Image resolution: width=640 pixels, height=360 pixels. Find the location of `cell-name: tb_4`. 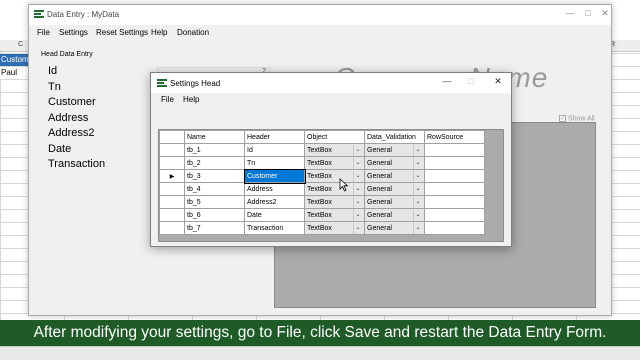

cell-name: tb_4 is located at coordinates (214, 189).